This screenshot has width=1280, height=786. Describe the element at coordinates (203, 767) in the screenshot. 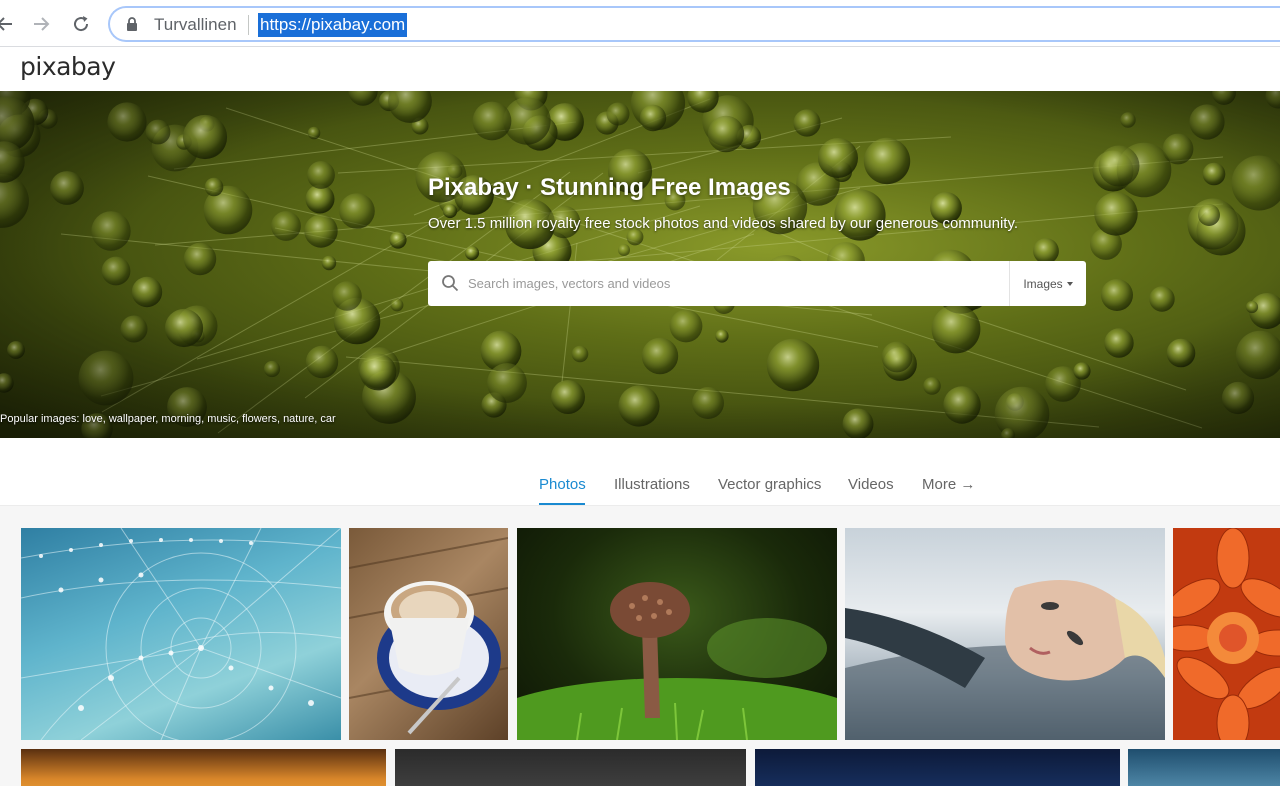

I see `photo-sunset-clouds` at that location.